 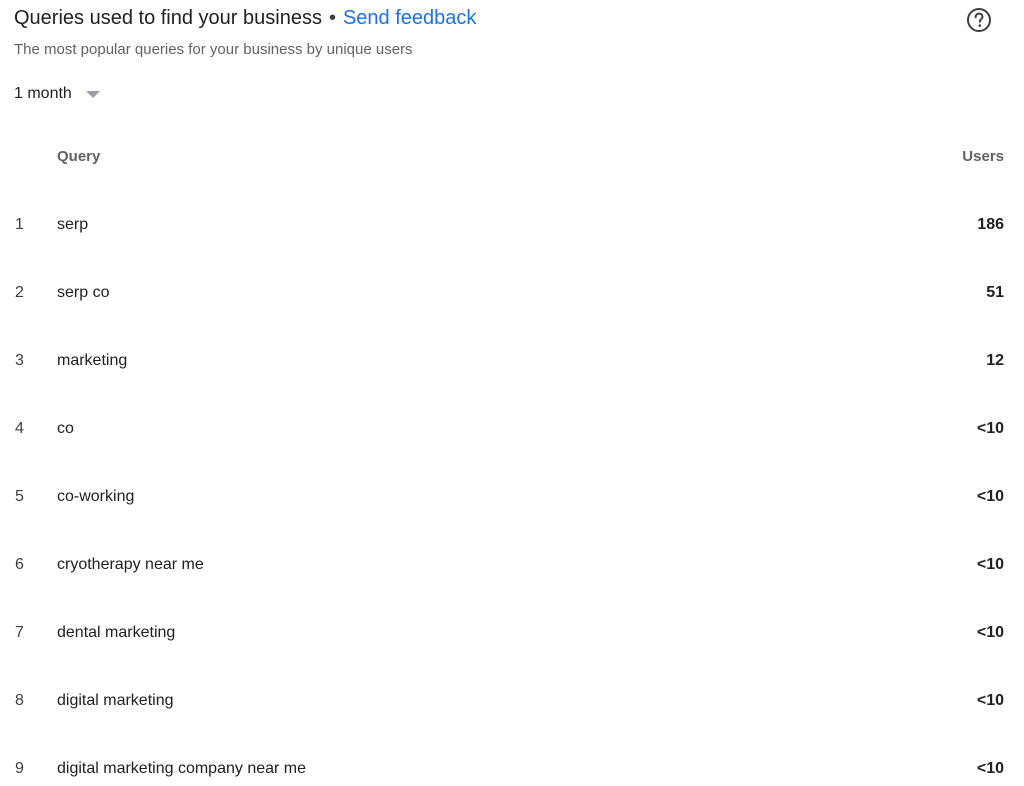 I want to click on table-row: 8 digital marketing <10, so click(x=512, y=701).